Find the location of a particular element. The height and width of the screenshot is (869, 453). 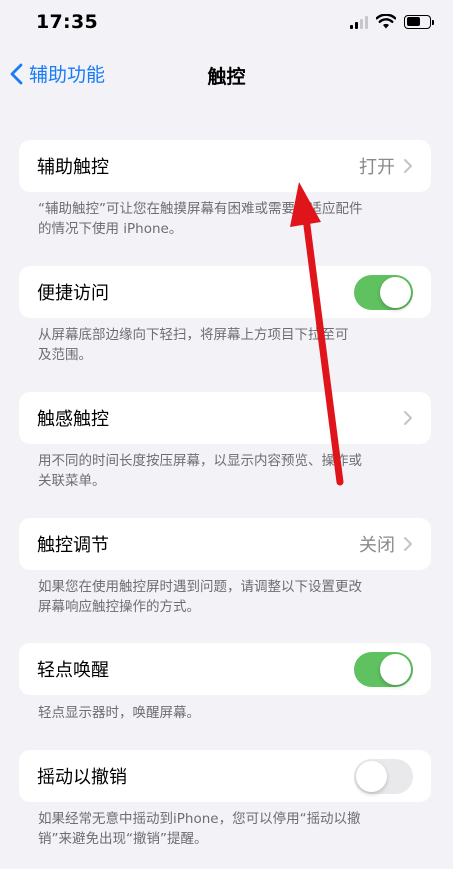

assistive-touch-row: 辅助触控 打开 is located at coordinates (225, 166).